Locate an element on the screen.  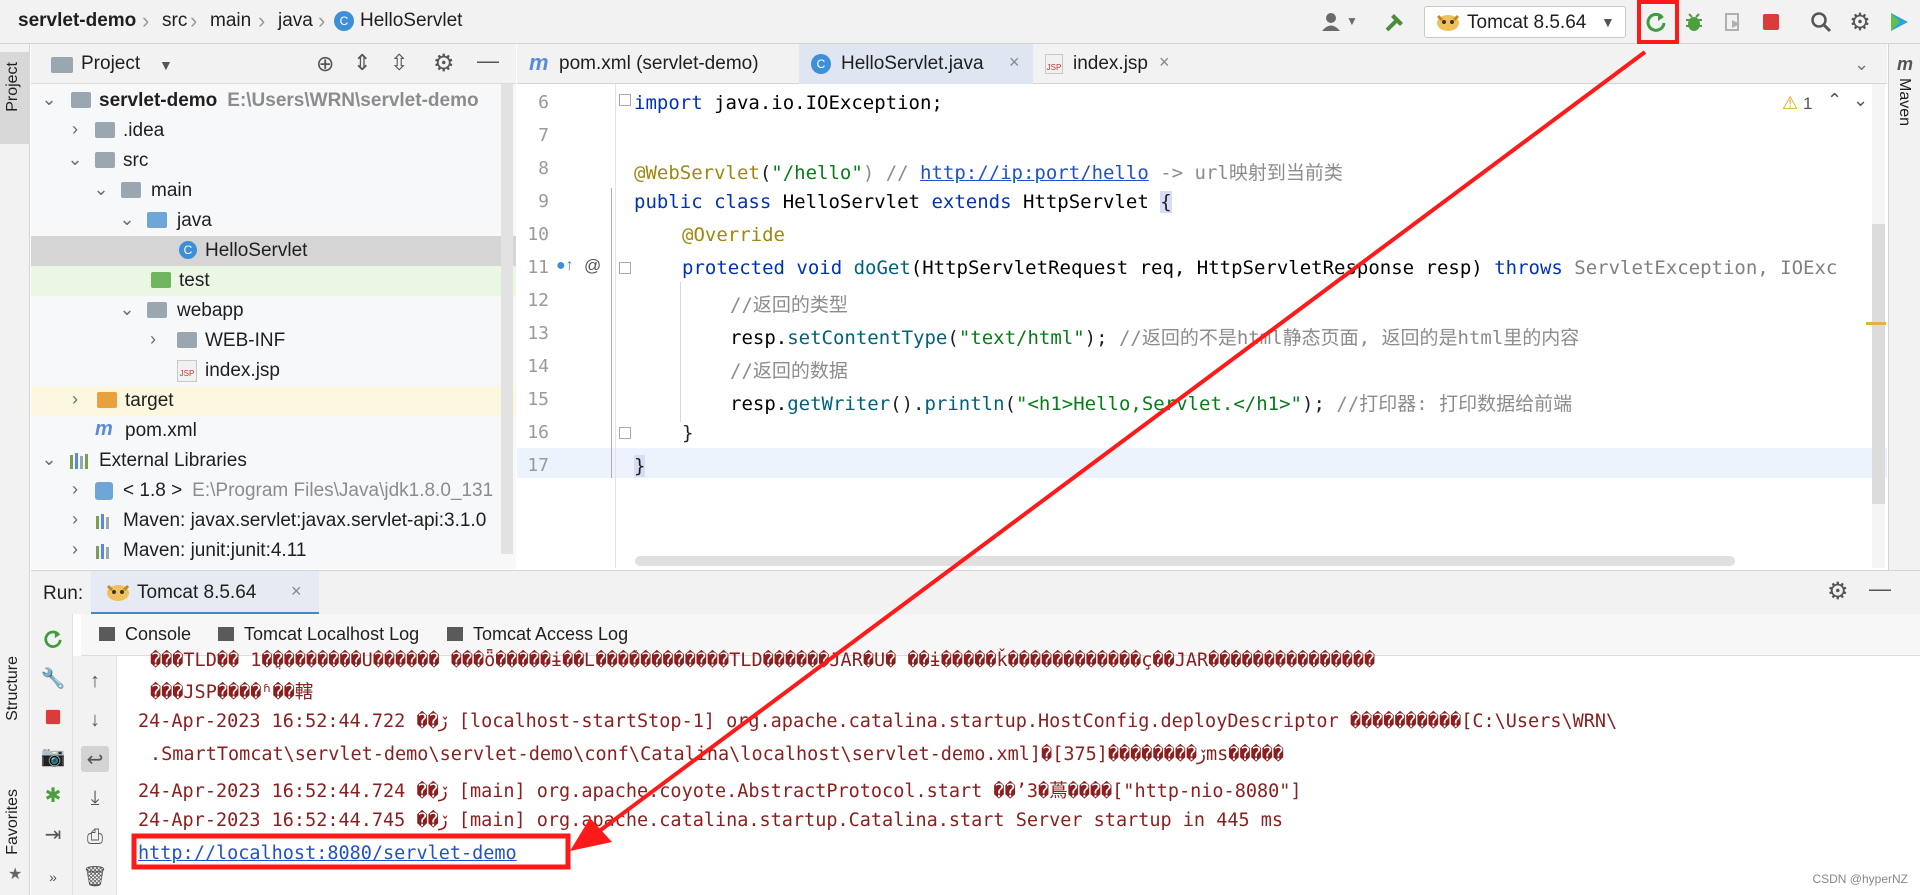
tree-item-index-jsp: JSP index.jsp is located at coordinates (273, 371).